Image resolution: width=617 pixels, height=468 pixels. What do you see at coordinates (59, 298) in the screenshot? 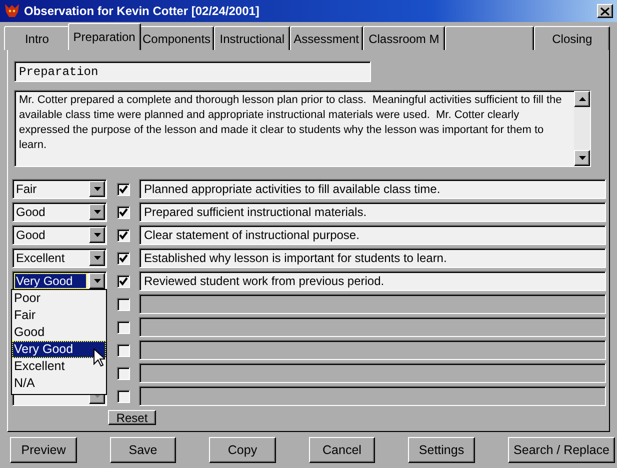
I see `dropdown-option: Poor` at bounding box center [59, 298].